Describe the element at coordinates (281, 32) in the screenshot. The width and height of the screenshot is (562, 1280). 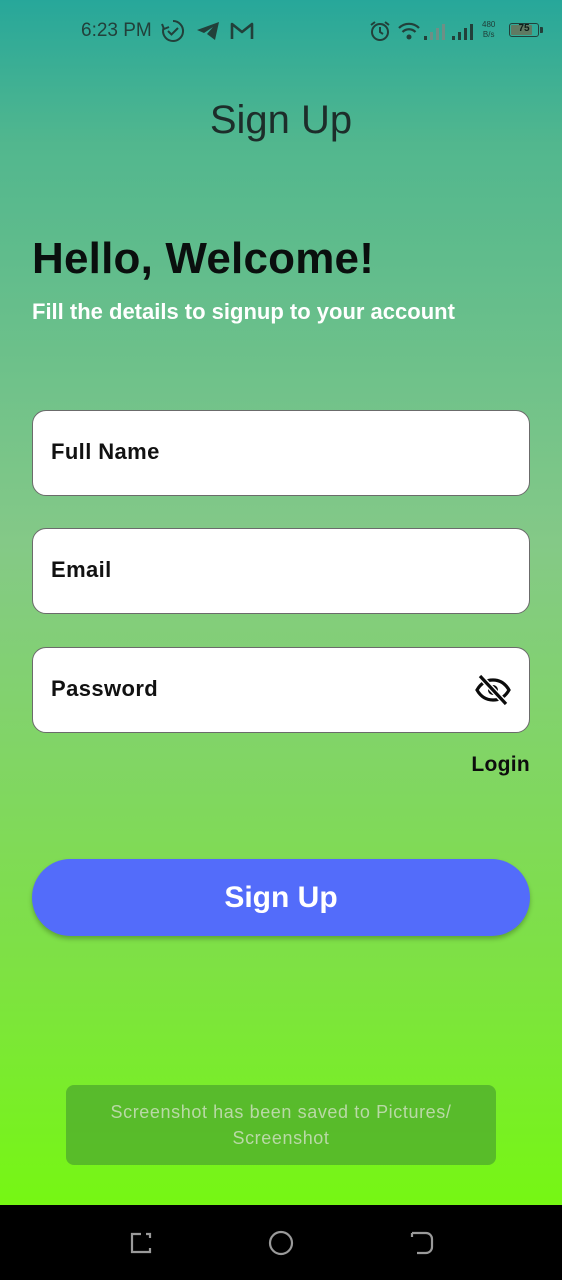
I see `status-bar: 6:23 PM 480 B/s 75` at that location.